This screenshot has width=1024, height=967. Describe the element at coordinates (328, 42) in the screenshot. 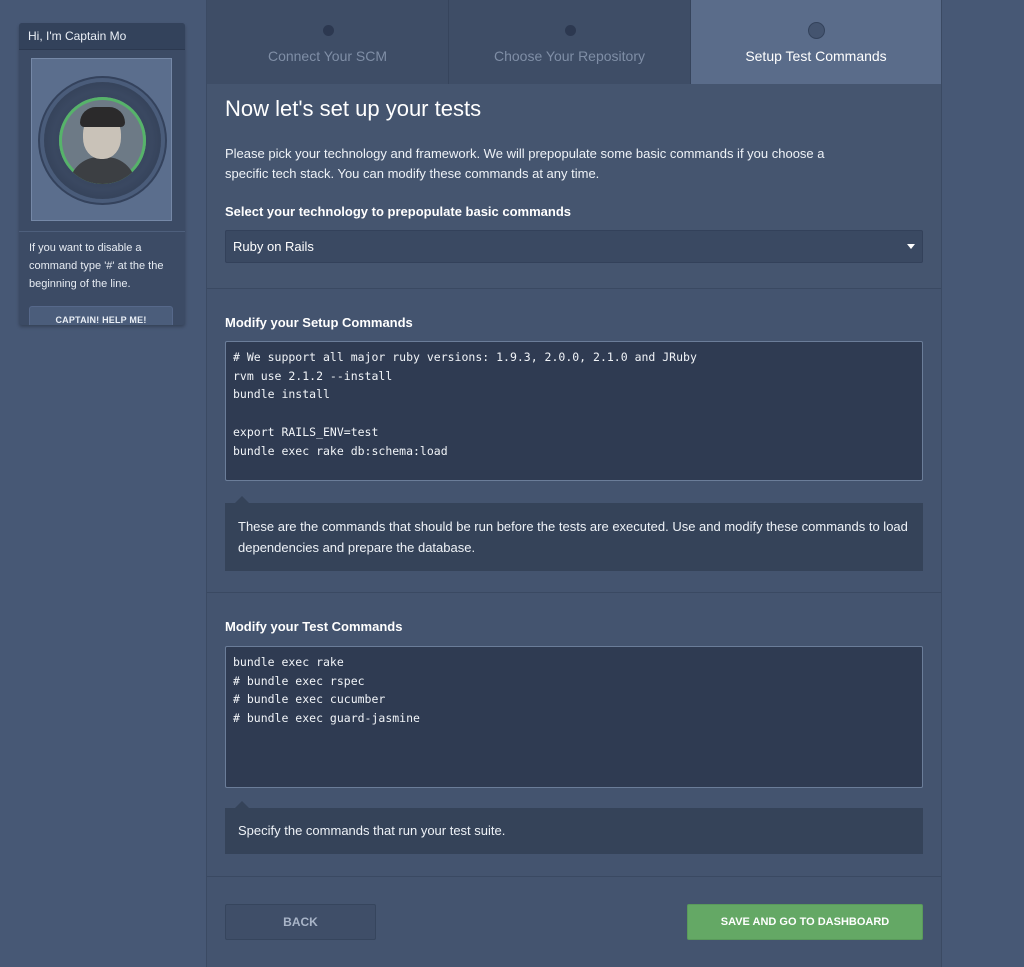

I see `step-connect-scm: Connect Your SCM` at that location.